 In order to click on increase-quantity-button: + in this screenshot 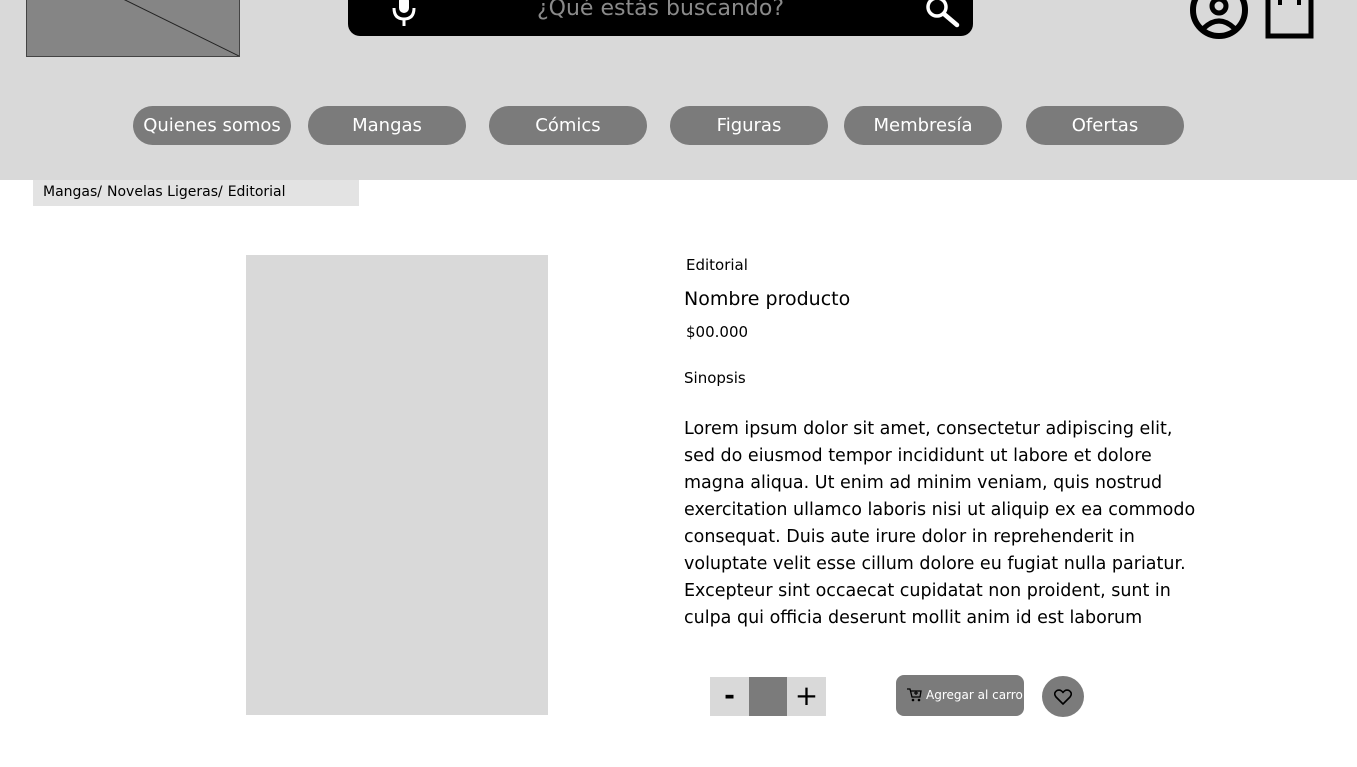, I will do `click(806, 696)`.